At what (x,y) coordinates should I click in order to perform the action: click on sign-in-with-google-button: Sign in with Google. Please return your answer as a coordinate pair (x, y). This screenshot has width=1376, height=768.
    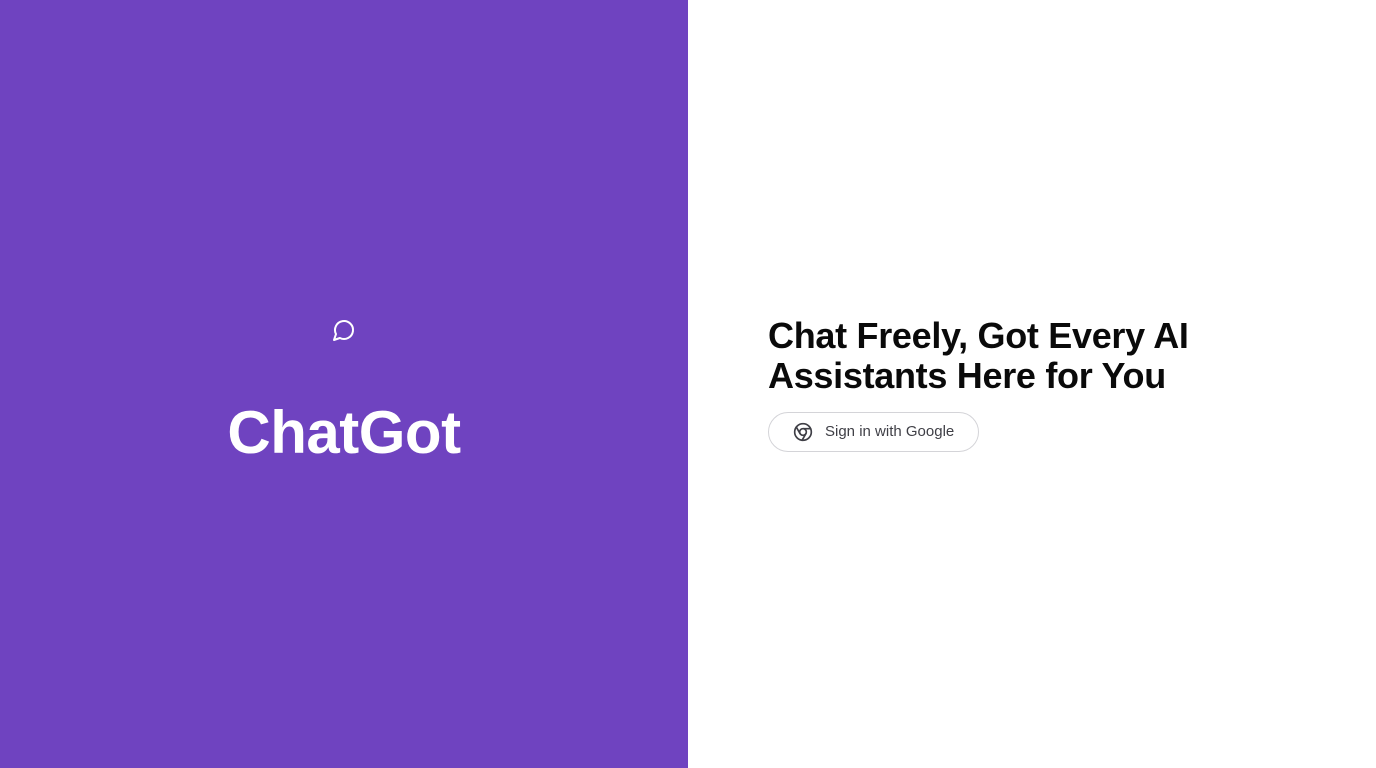
    Looking at the image, I should click on (873, 432).